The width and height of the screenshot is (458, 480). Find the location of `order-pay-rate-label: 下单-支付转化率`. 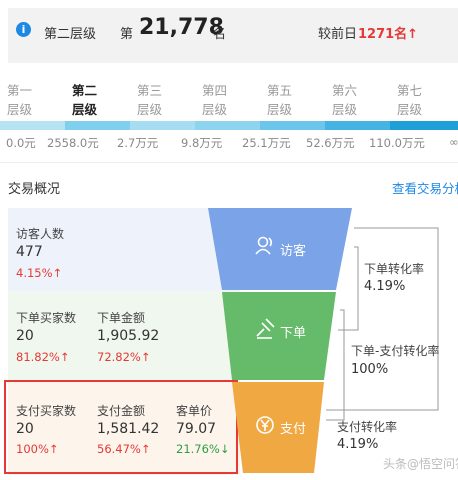

order-pay-rate-label: 下单-支付转化率 is located at coordinates (395, 351).